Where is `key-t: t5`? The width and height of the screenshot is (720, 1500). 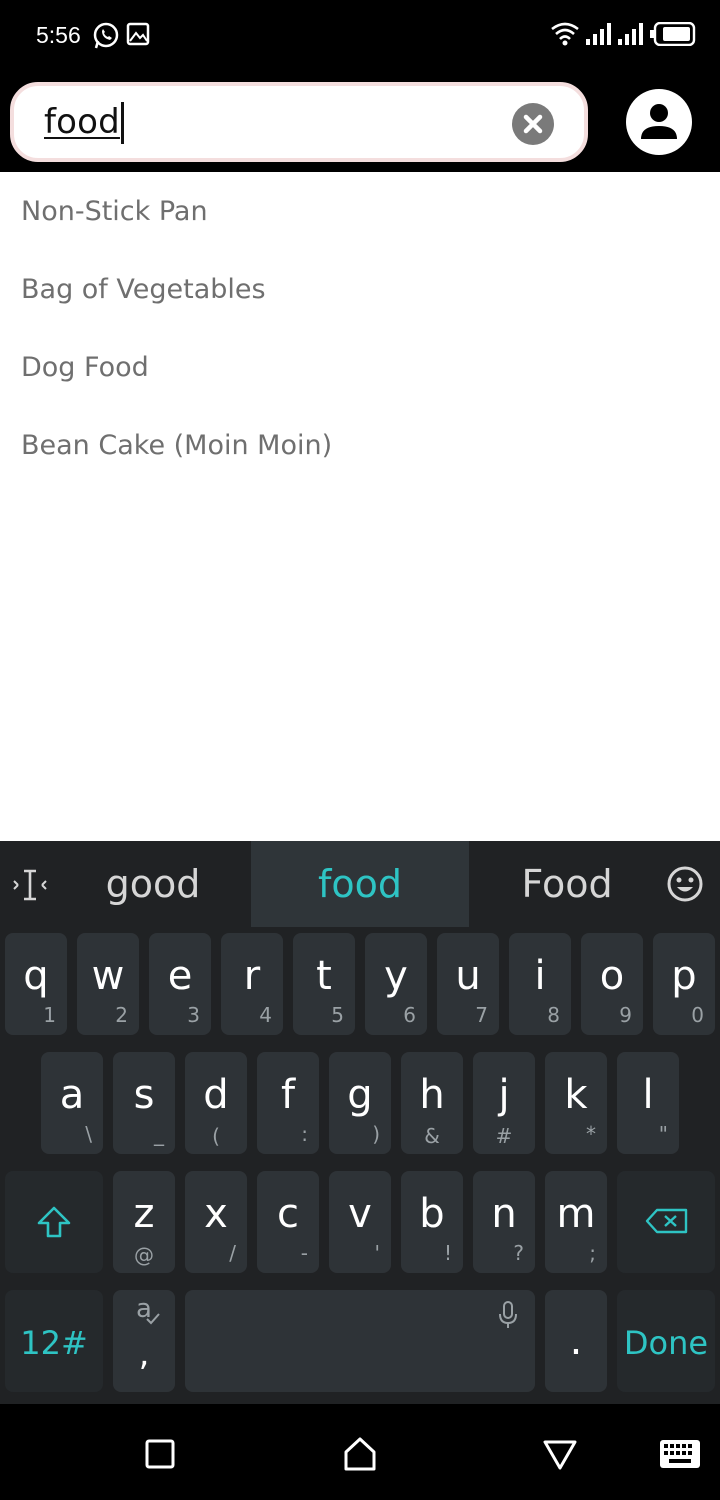
key-t: t5 is located at coordinates (324, 984).